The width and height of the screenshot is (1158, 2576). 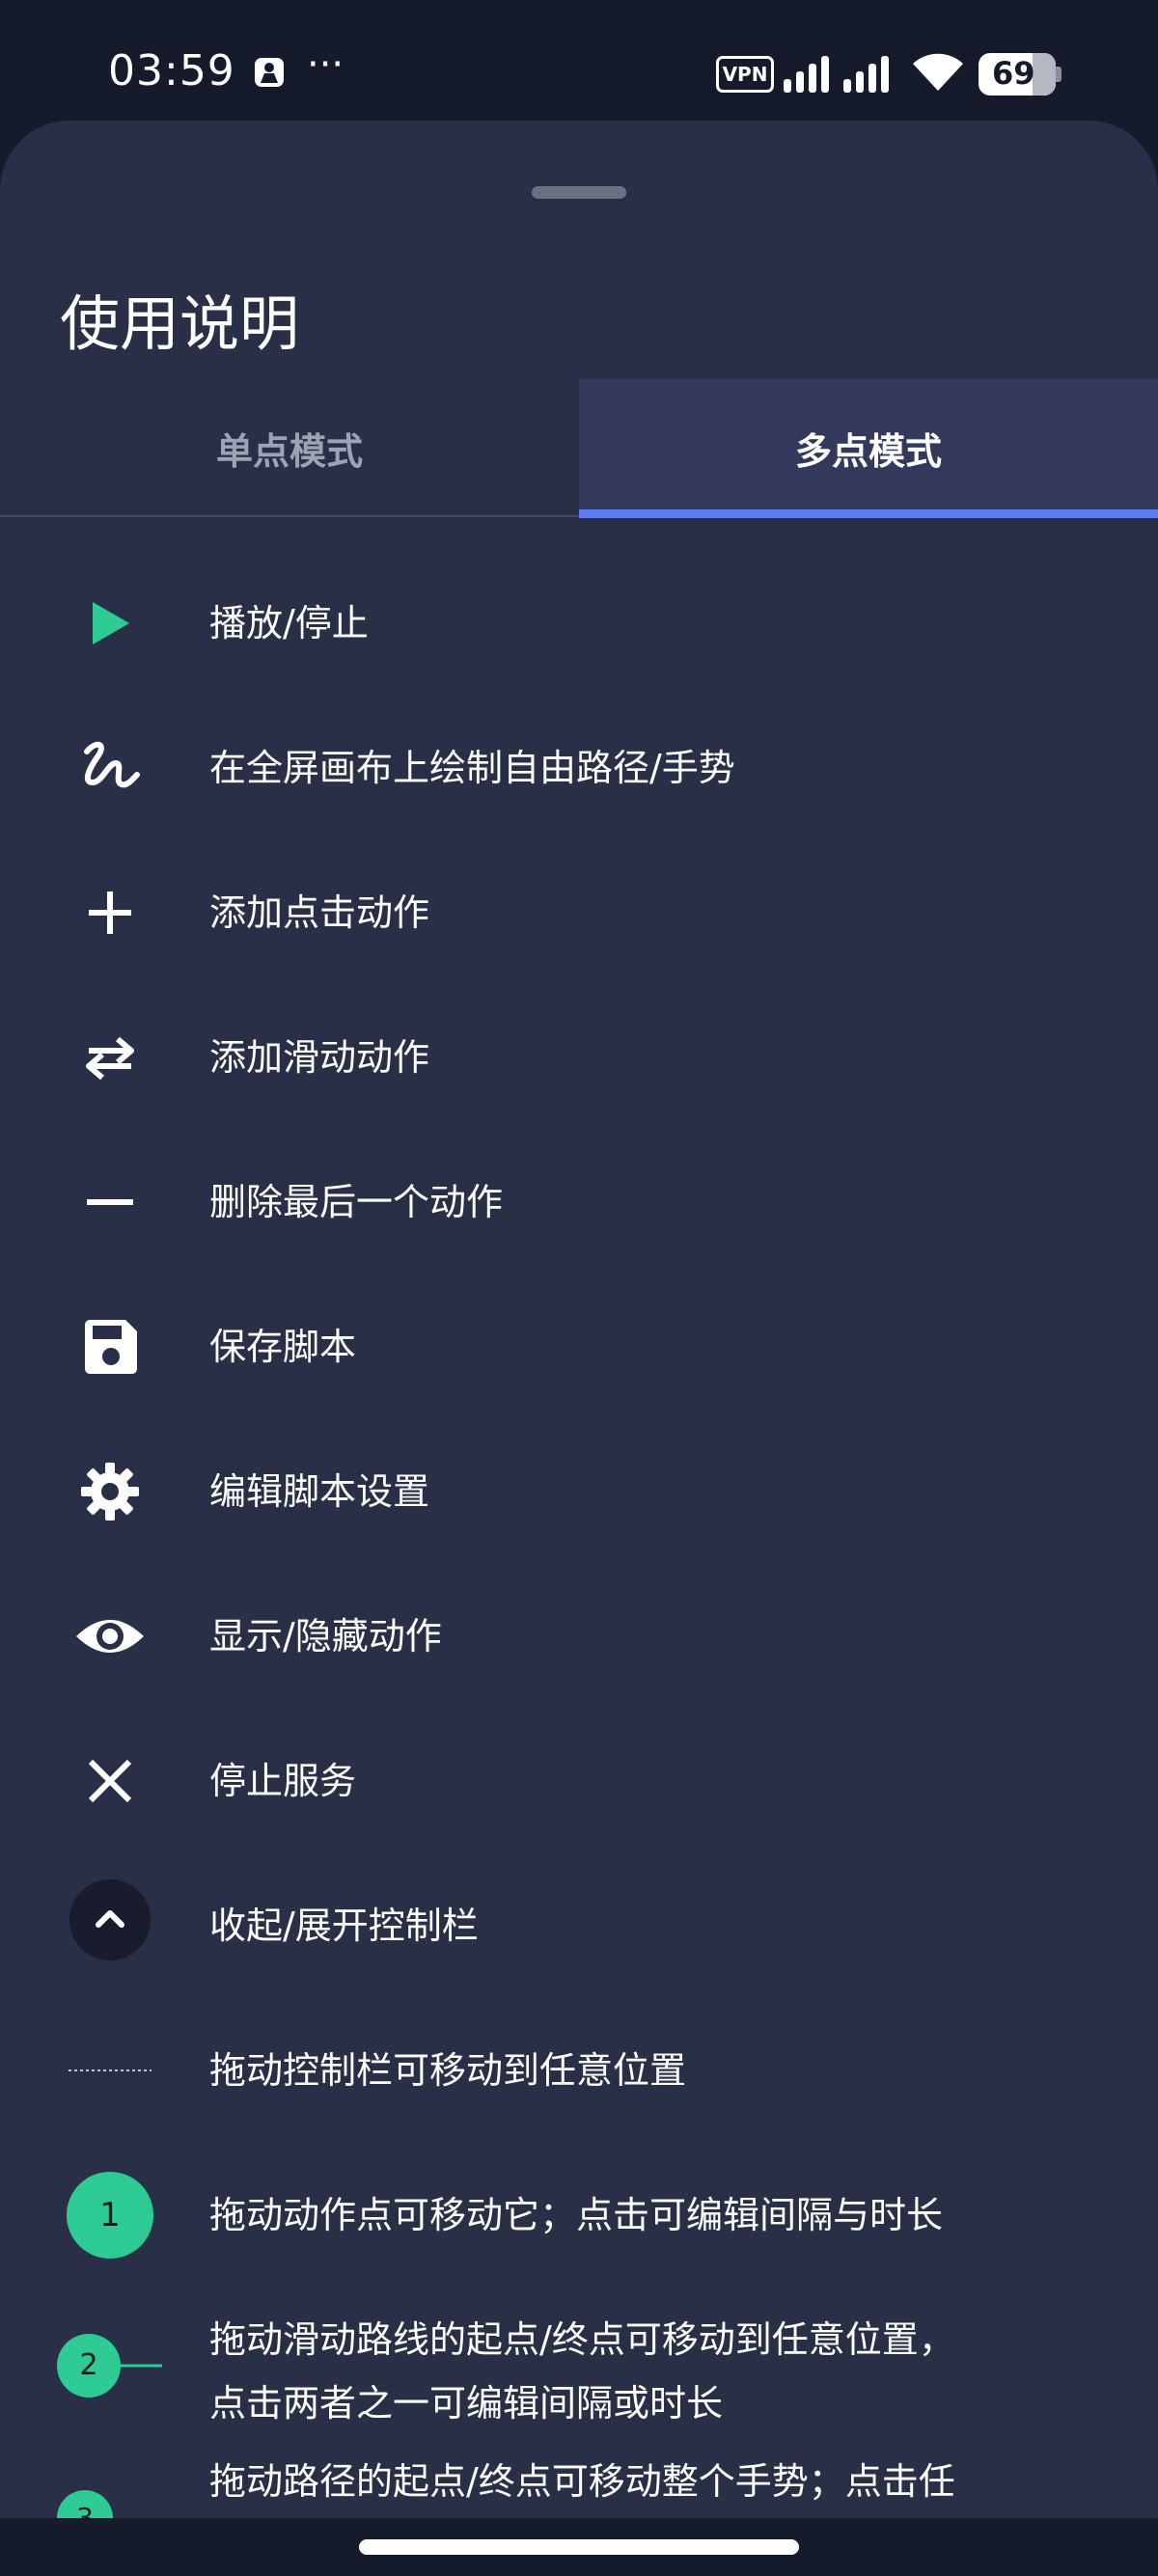 I want to click on tab-multi-point: 多点模式, so click(x=868, y=448).